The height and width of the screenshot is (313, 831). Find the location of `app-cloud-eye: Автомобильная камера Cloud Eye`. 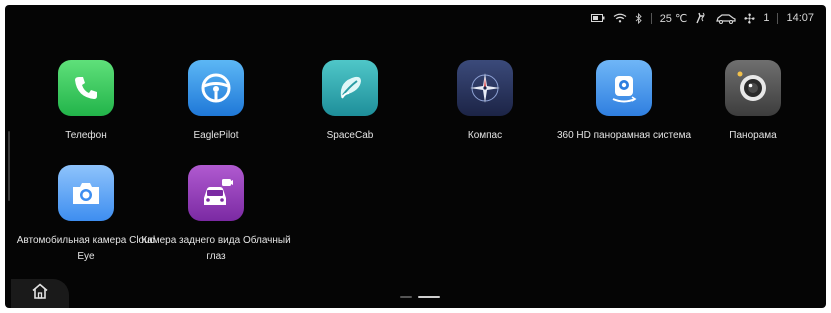

app-cloud-eye: Автомобильная камера Cloud Eye is located at coordinates (86, 215).